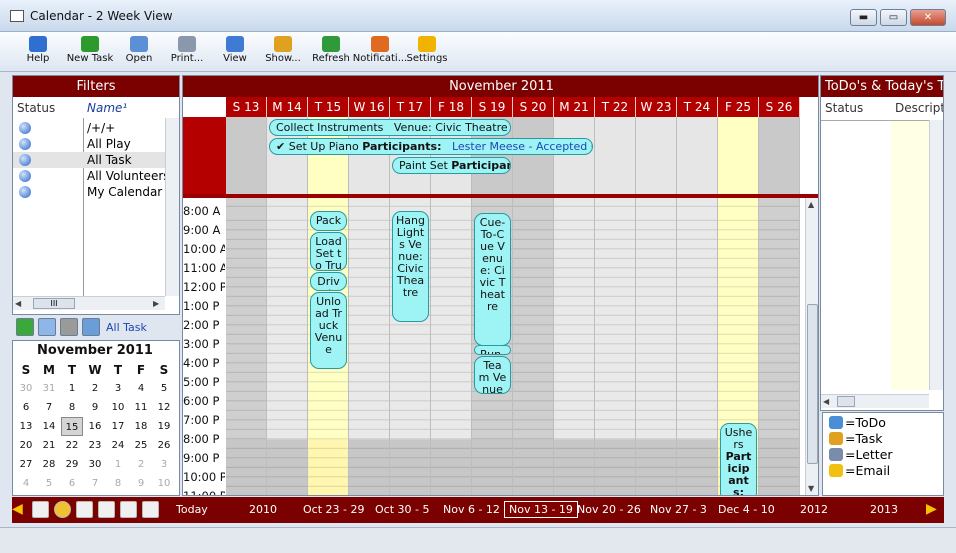 The height and width of the screenshot is (553, 956). Describe the element at coordinates (17, 509) in the screenshot. I see `nav-prev-arrow-icon: ◀` at that location.